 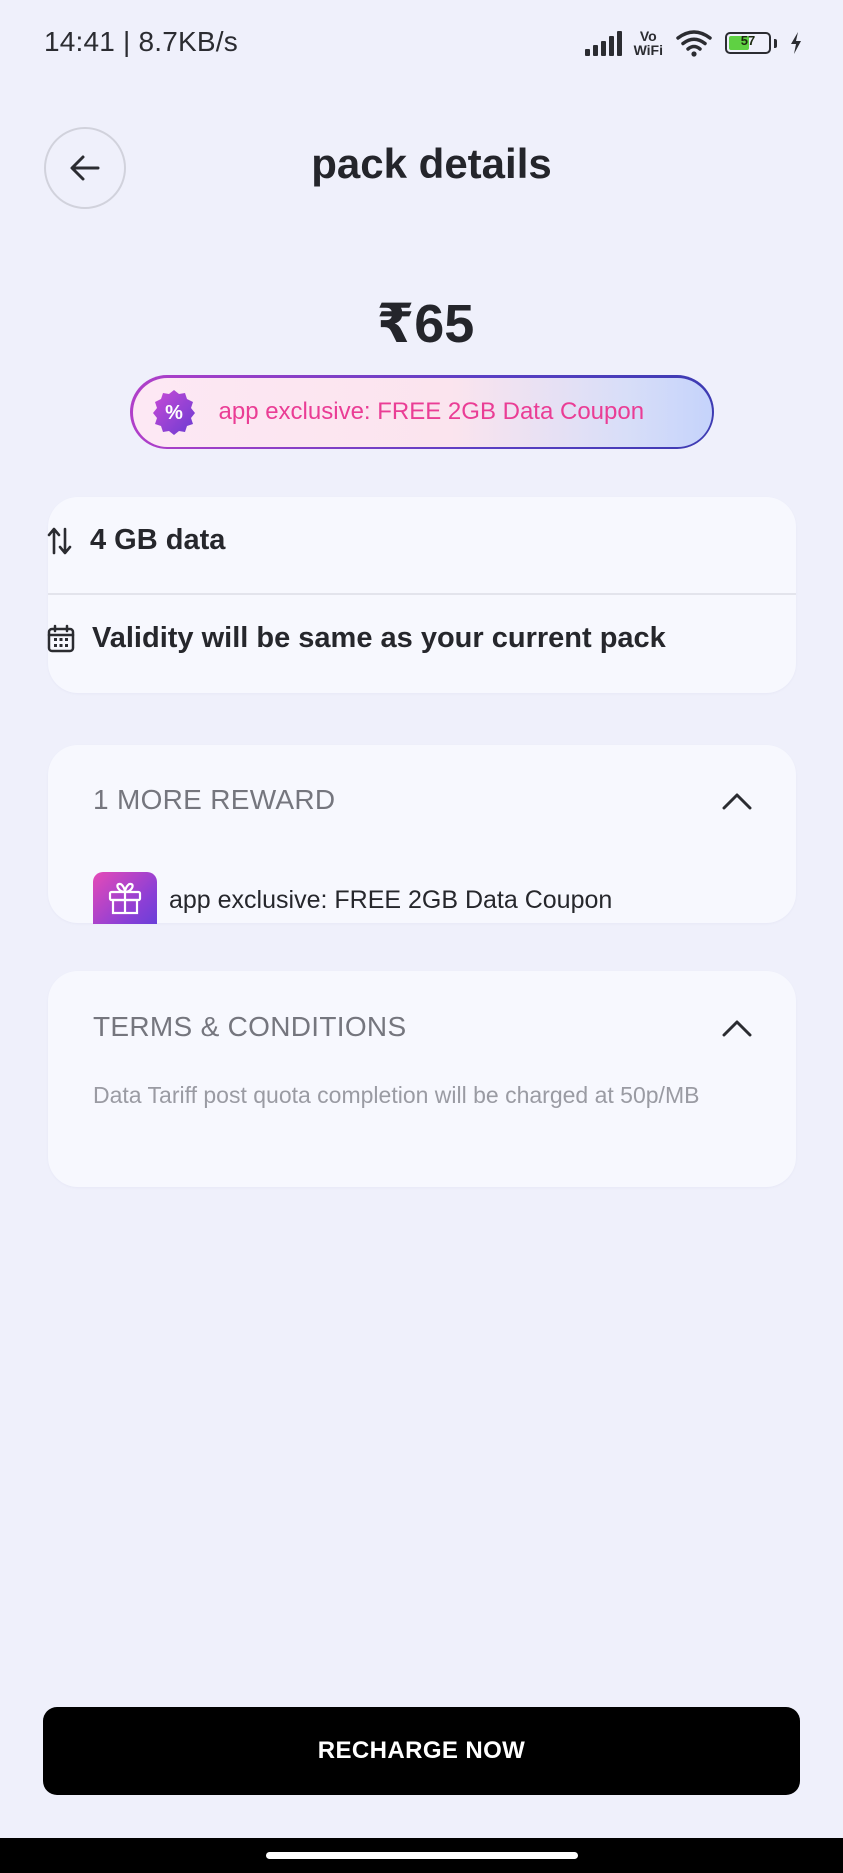 I want to click on reward-item: app exclusive: FREE 2GB Data Coupon, so click(x=352, y=898).